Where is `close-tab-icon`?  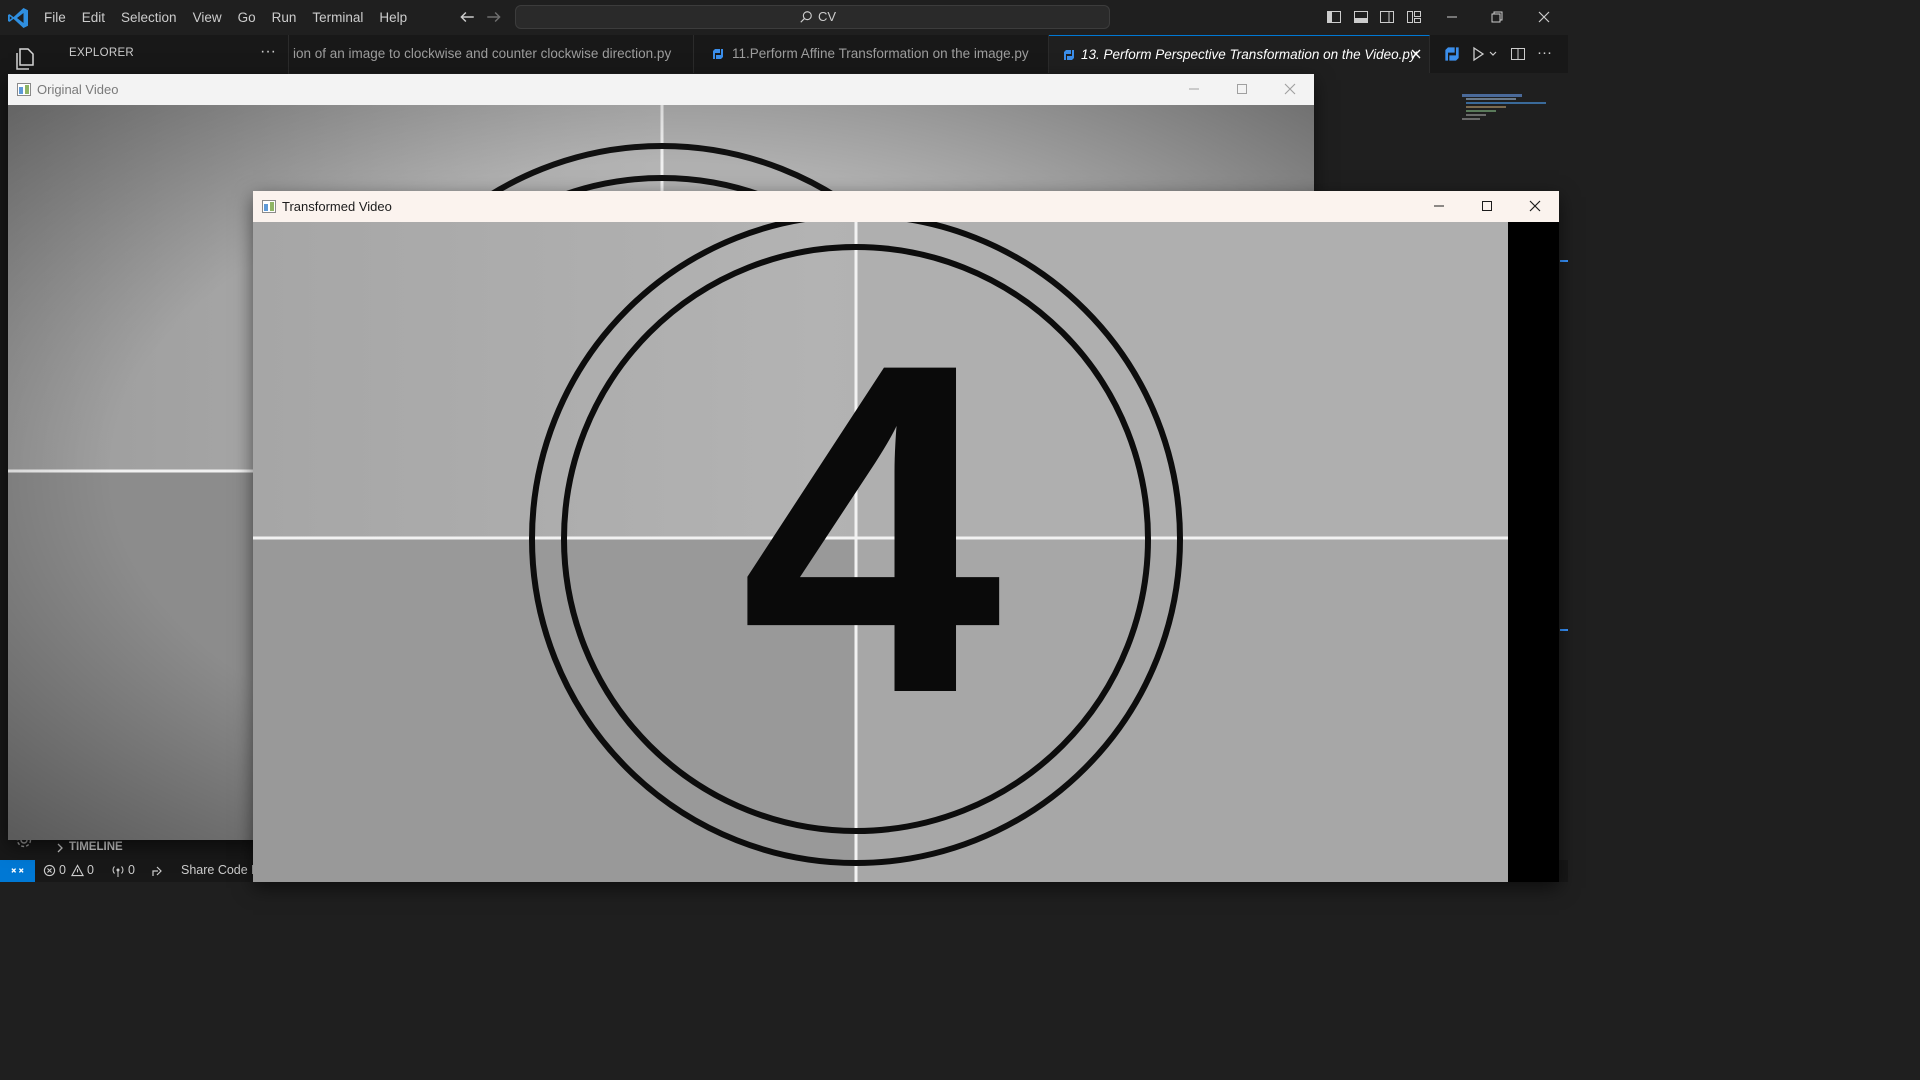 close-tab-icon is located at coordinates (1416, 54).